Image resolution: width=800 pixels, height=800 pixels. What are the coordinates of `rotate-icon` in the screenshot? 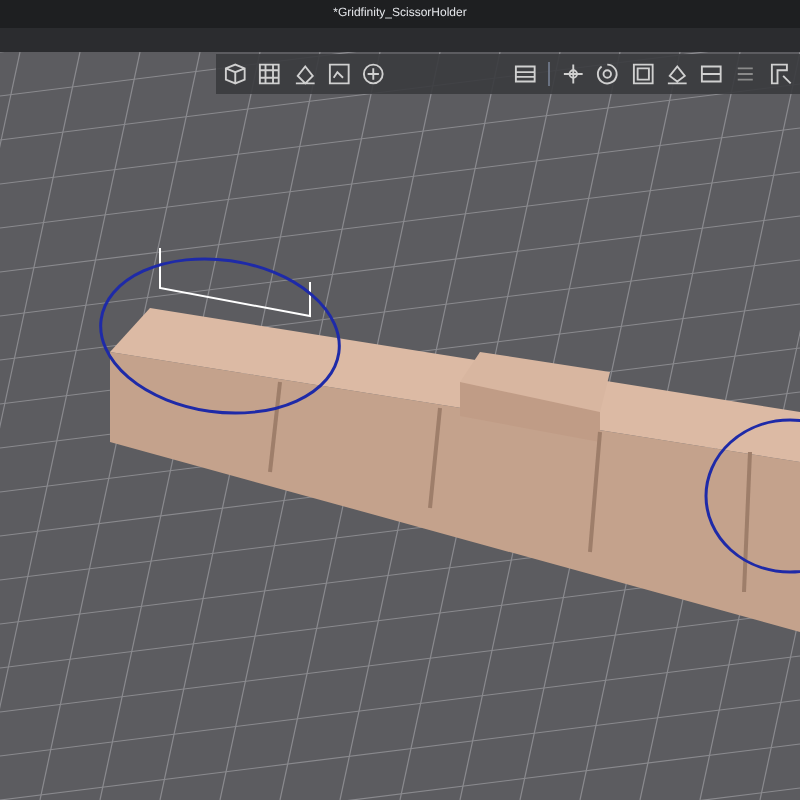 It's located at (608, 74).